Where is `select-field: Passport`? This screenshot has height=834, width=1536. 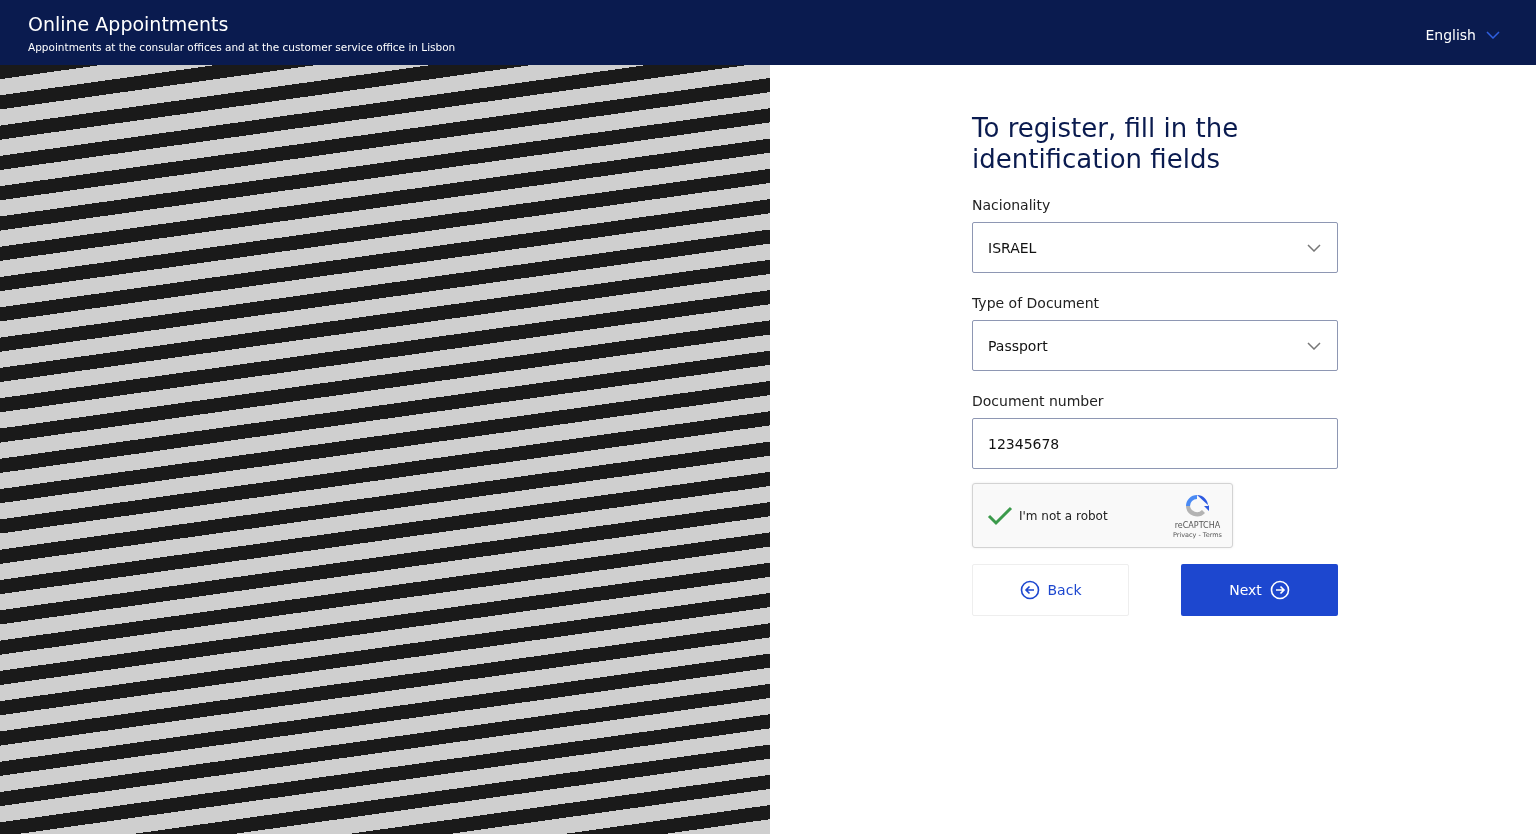 select-field: Passport is located at coordinates (1155, 345).